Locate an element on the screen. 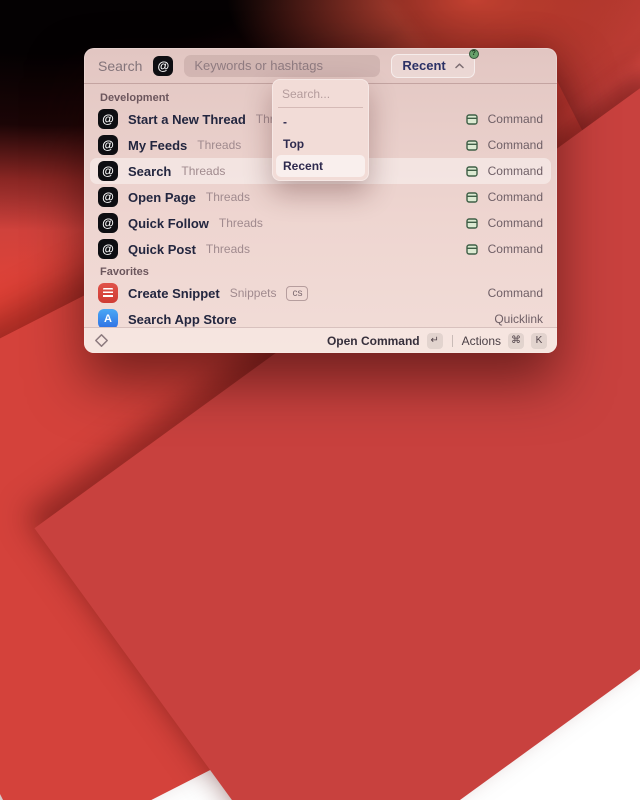 Image resolution: width=640 pixels, height=800 pixels. item-title: Create Snippet is located at coordinates (174, 293).